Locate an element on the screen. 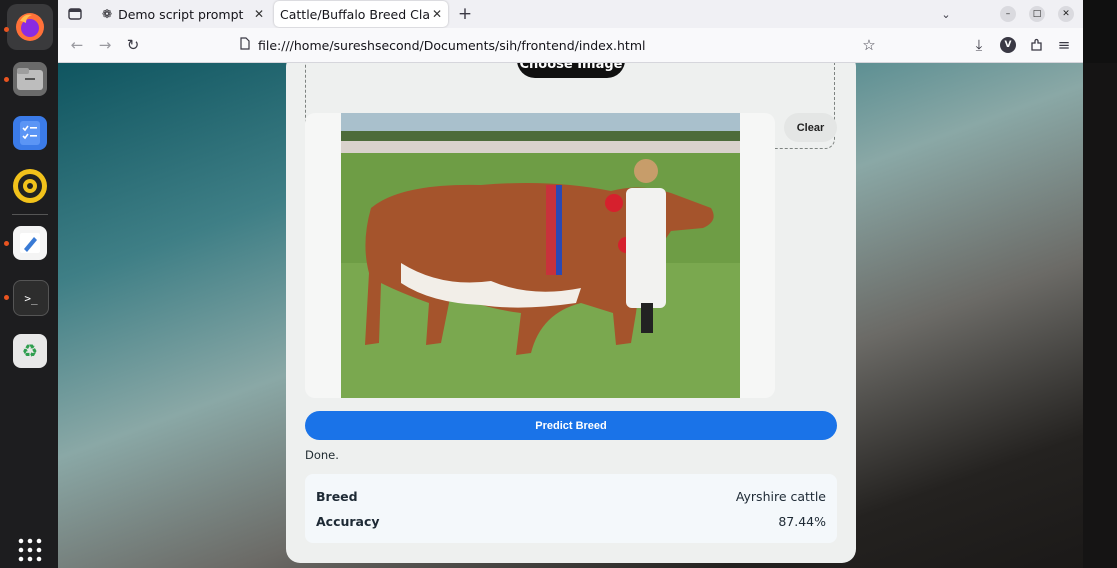  back-icon: ← is located at coordinates (77, 45).